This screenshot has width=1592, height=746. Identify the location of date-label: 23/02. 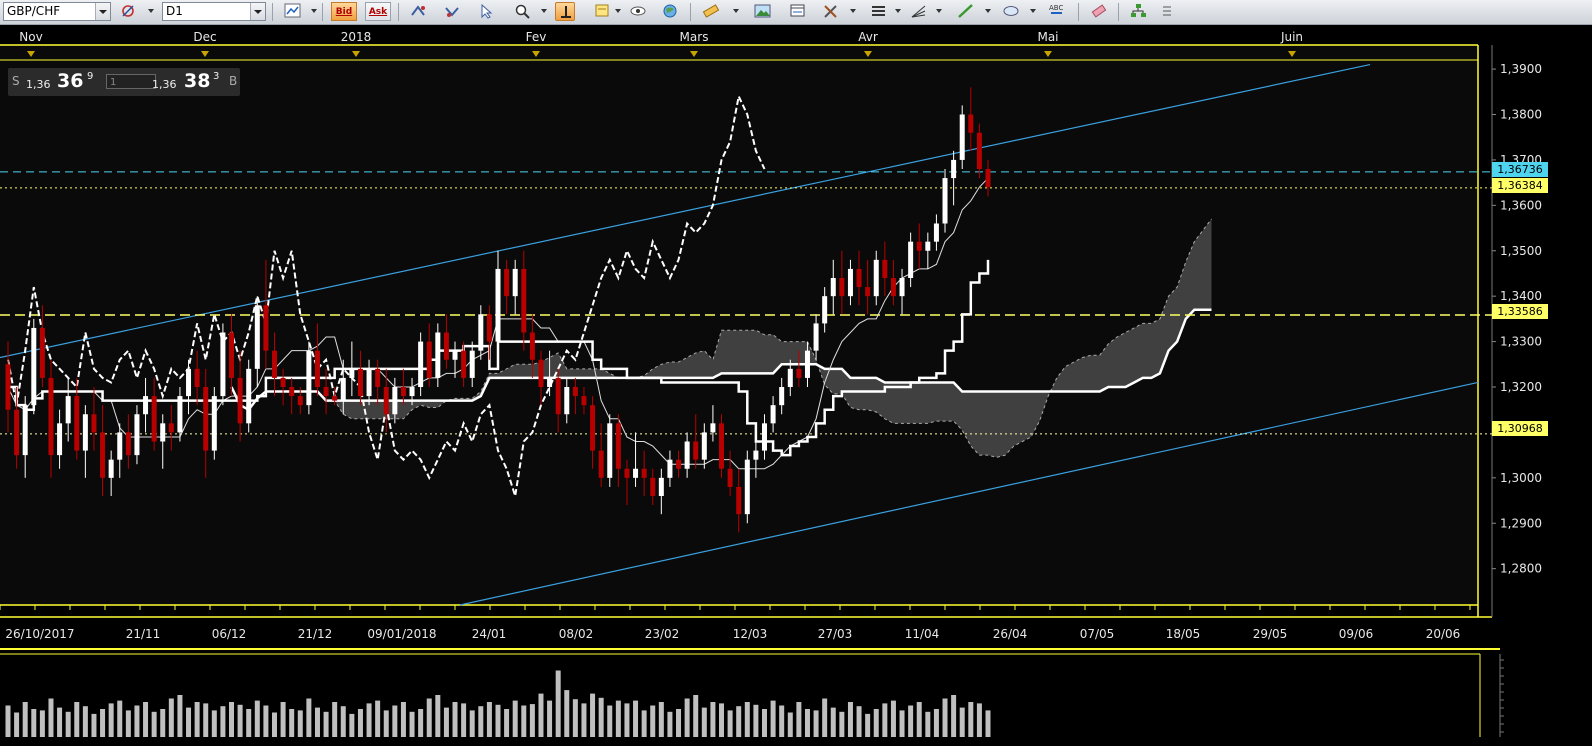
(662, 634).